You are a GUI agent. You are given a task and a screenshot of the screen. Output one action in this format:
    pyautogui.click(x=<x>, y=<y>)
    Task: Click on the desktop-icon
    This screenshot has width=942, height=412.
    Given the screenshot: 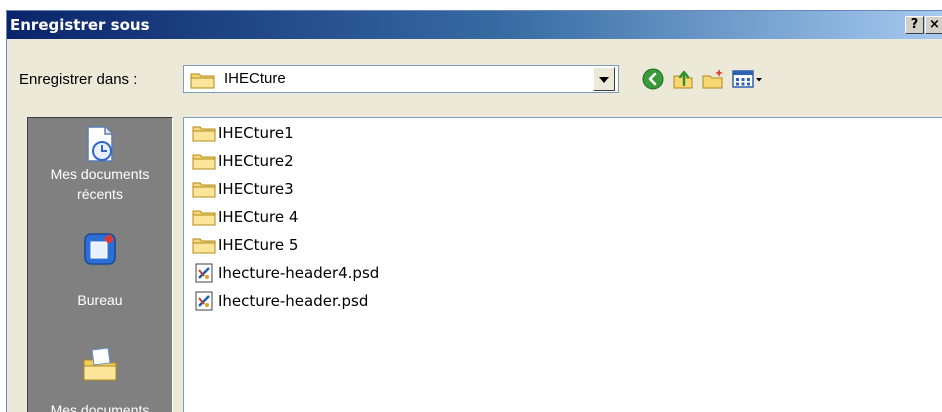 What is the action you would take?
    pyautogui.click(x=100, y=249)
    